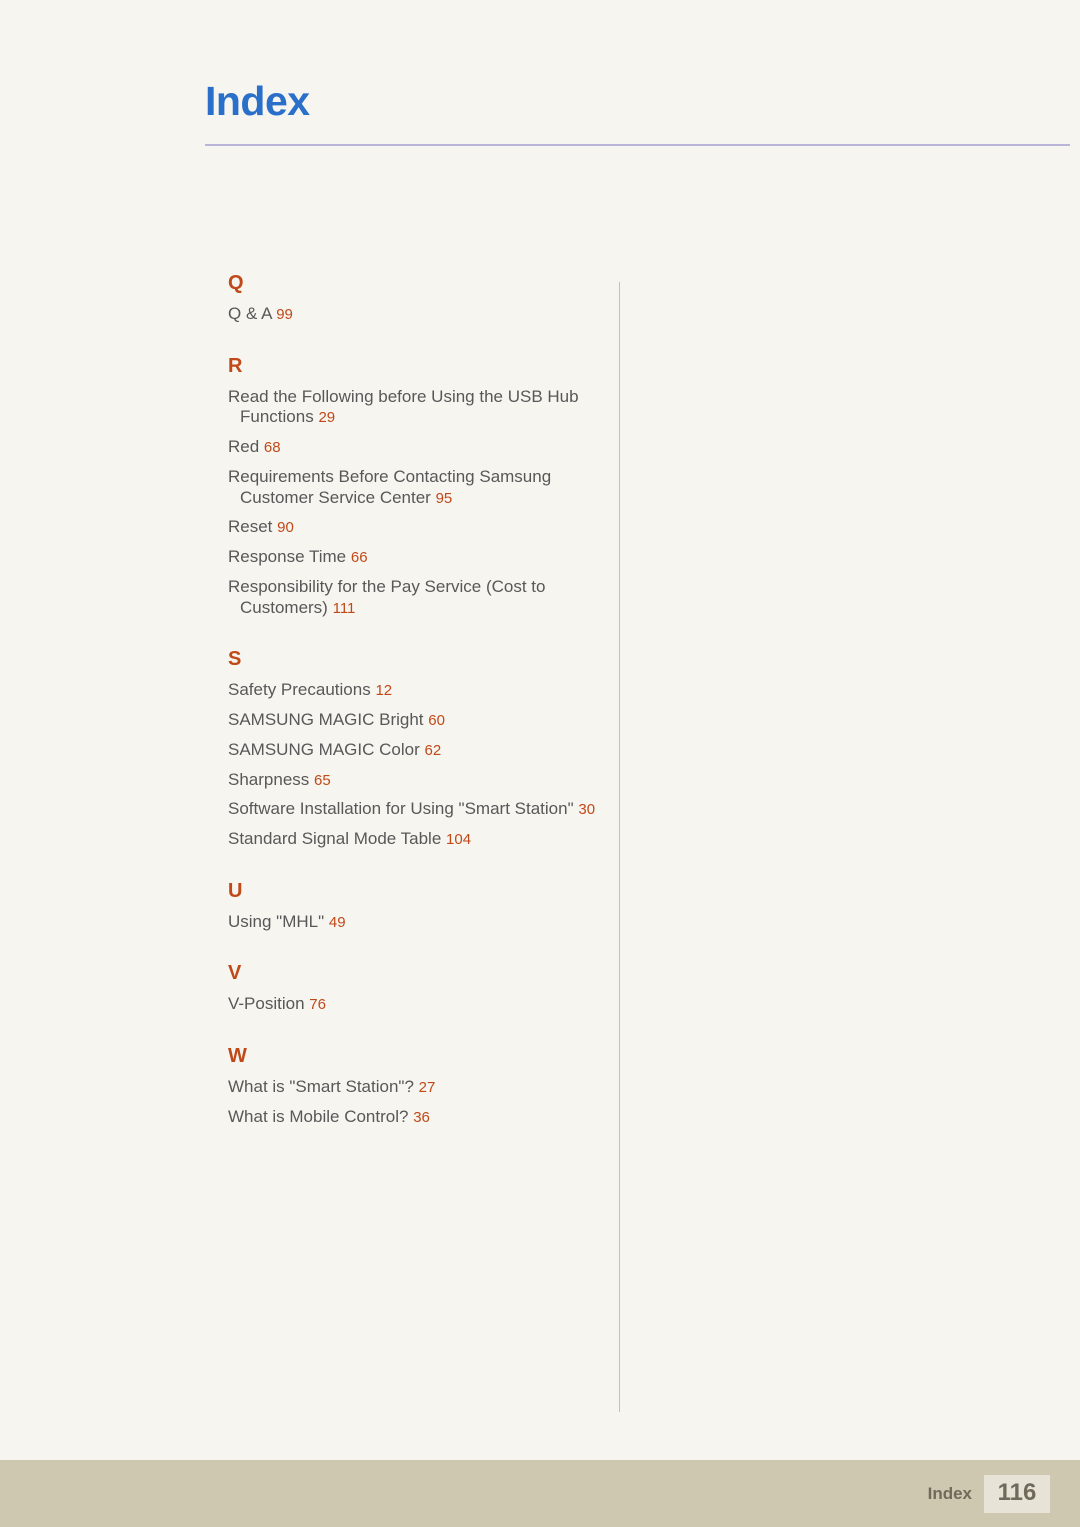  What do you see at coordinates (949, 1493) in the screenshot?
I see `footer-label: Index` at bounding box center [949, 1493].